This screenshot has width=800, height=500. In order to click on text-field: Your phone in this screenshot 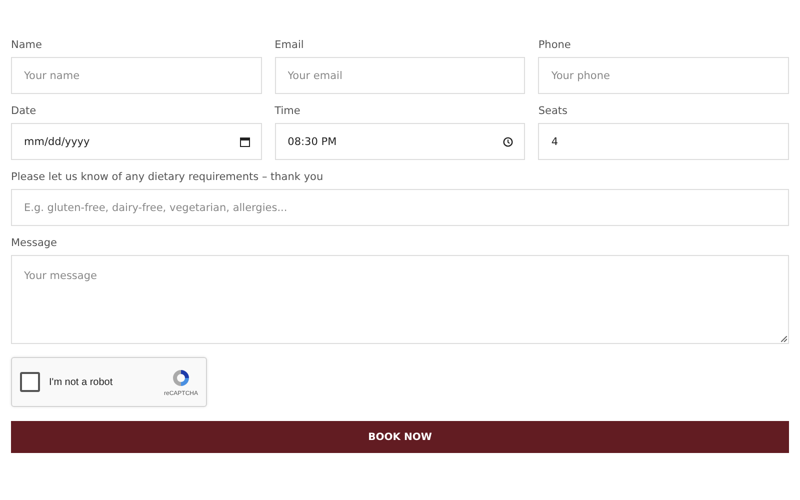, I will do `click(663, 75)`.